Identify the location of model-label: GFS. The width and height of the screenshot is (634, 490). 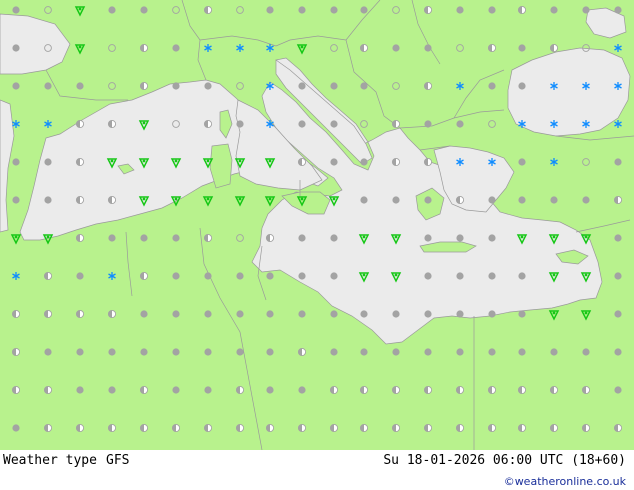
(118, 460).